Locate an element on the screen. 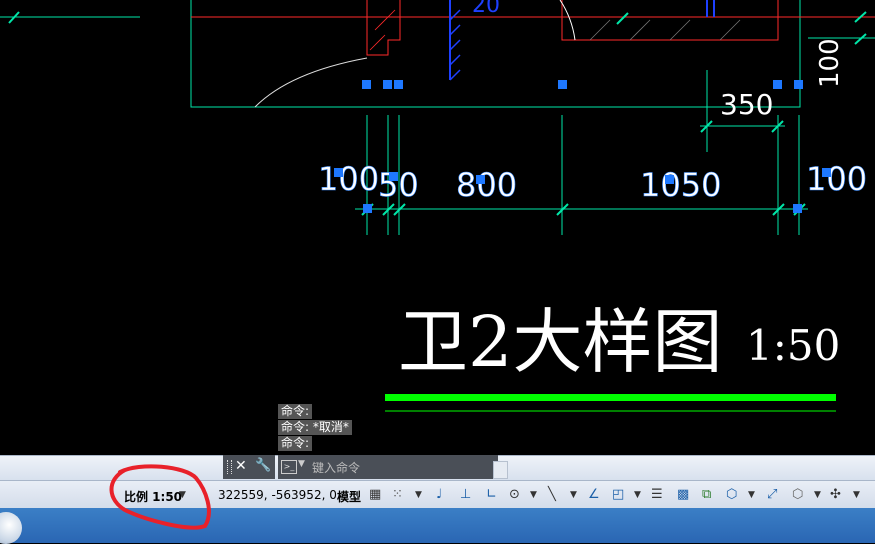  dimension-text-50: 50 is located at coordinates (398, 185).